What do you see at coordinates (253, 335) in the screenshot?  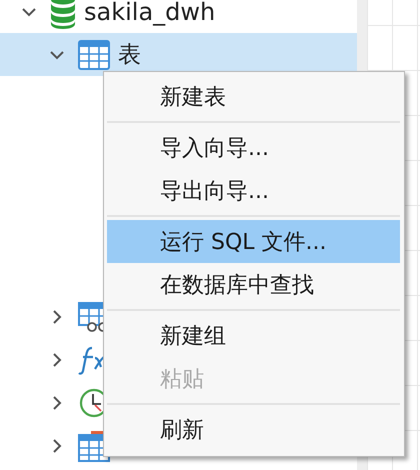 I see `menu-item: 新建组` at bounding box center [253, 335].